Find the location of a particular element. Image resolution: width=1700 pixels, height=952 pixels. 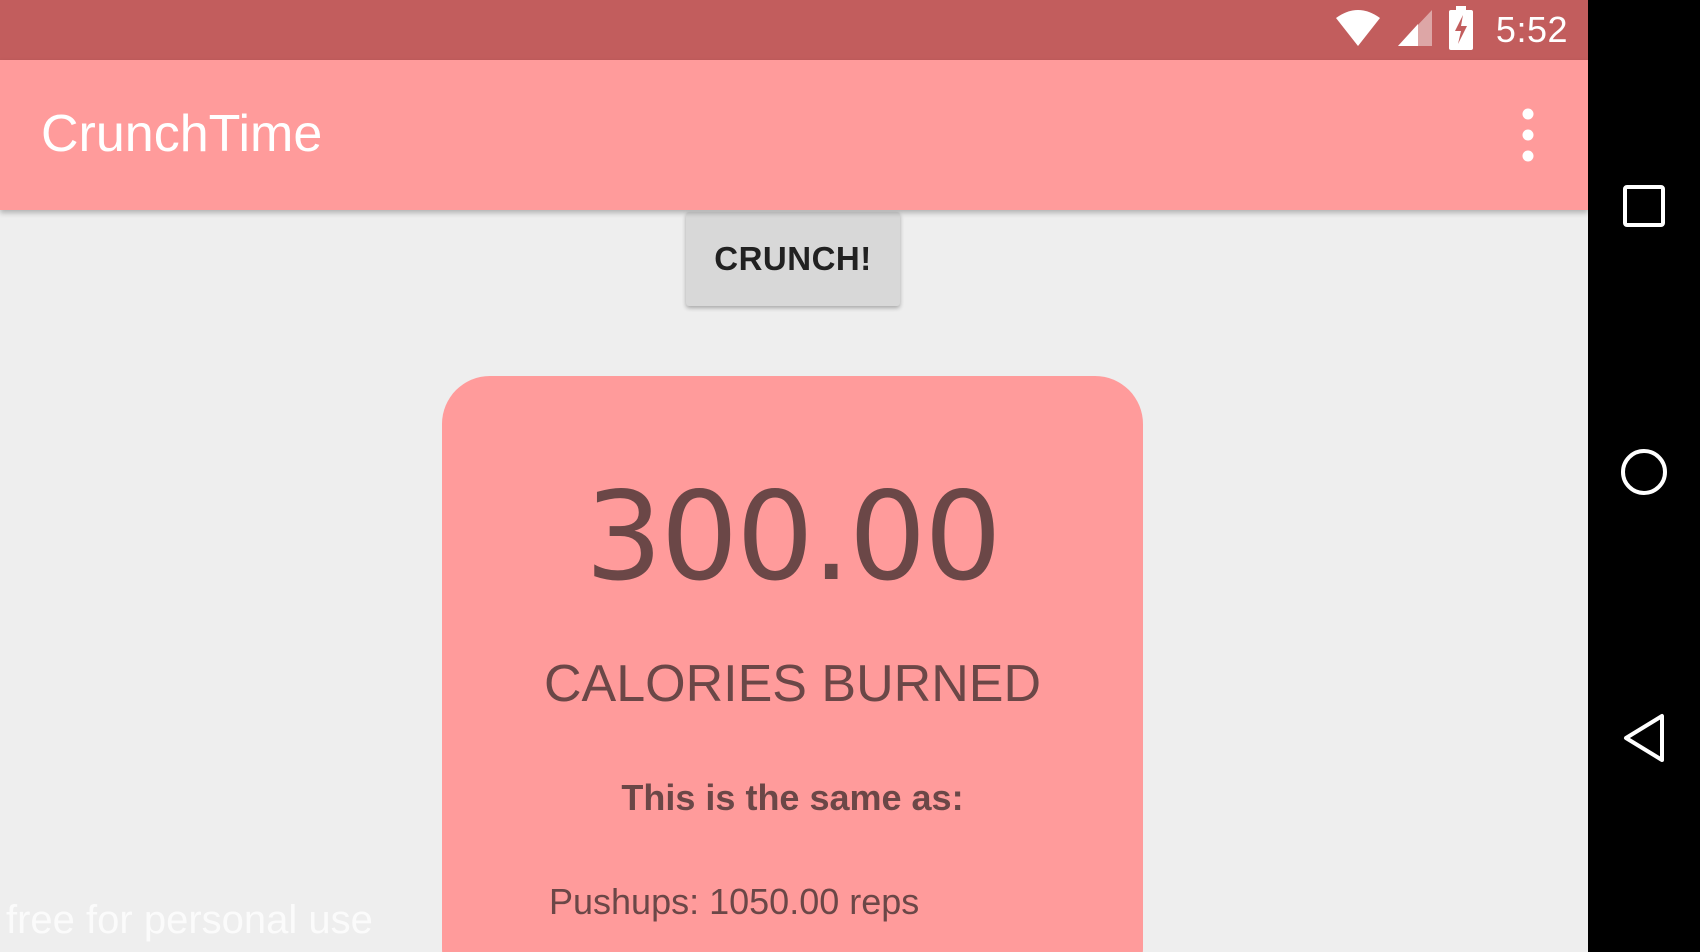

navigation-bar is located at coordinates (1644, 476).